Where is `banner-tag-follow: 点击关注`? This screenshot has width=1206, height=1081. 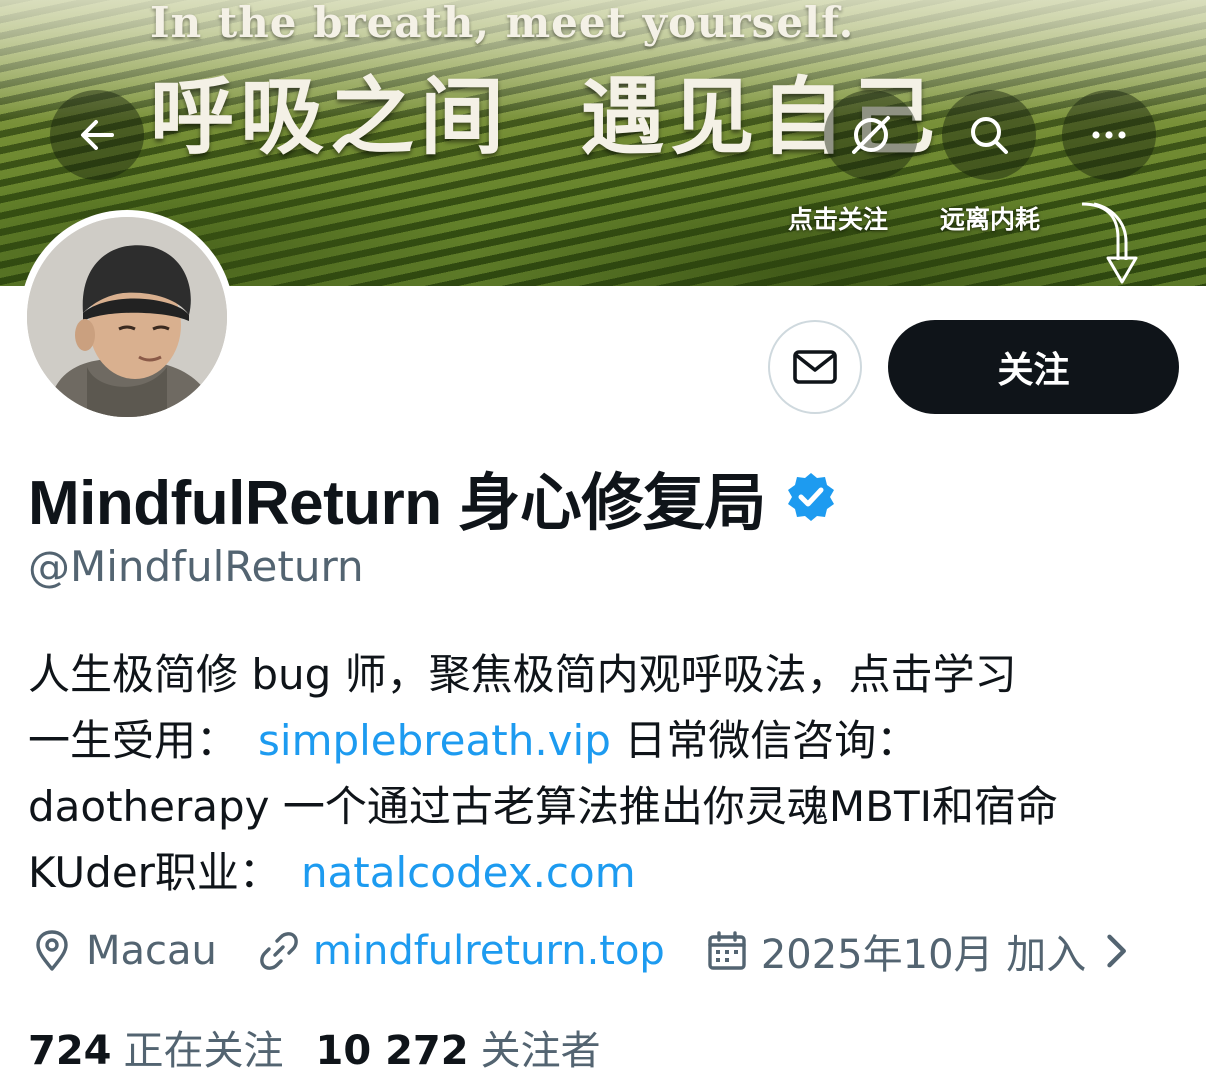
banner-tag-follow: 点击关注 is located at coordinates (838, 219).